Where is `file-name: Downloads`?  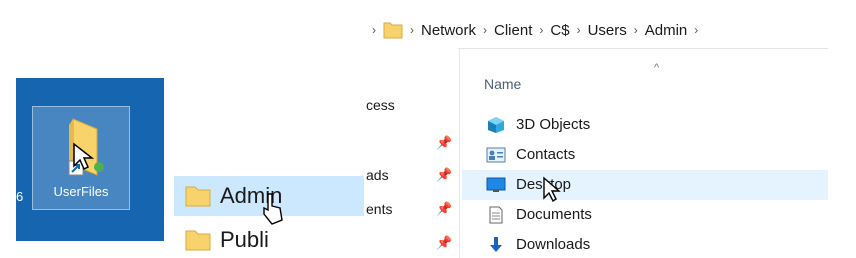 file-name: Downloads is located at coordinates (553, 244).